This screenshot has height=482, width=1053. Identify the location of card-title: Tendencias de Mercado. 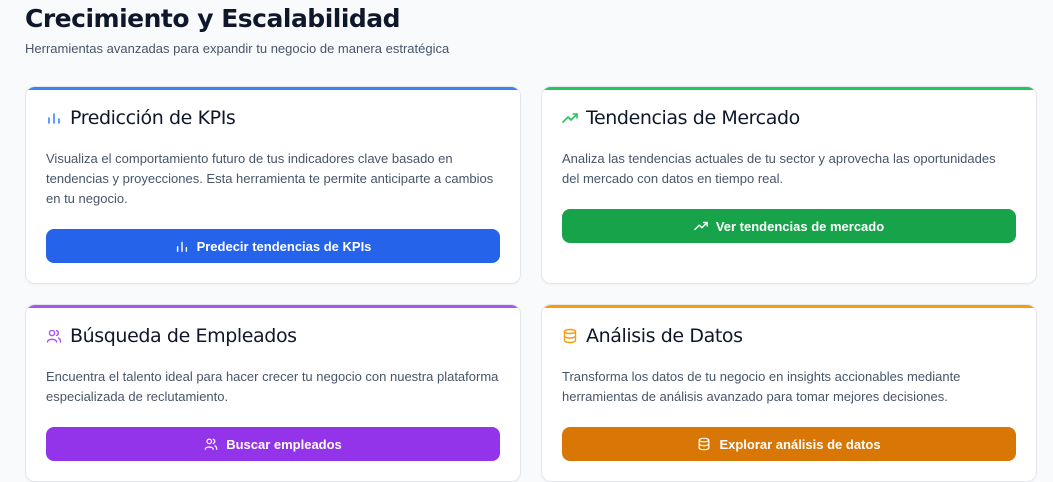
(693, 118).